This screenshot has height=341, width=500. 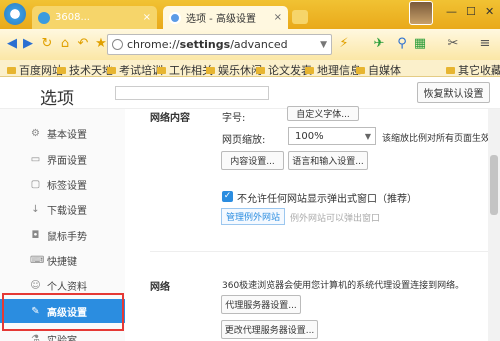 What do you see at coordinates (47, 44) in the screenshot?
I see `refresh-icon: ↻` at bounding box center [47, 44].